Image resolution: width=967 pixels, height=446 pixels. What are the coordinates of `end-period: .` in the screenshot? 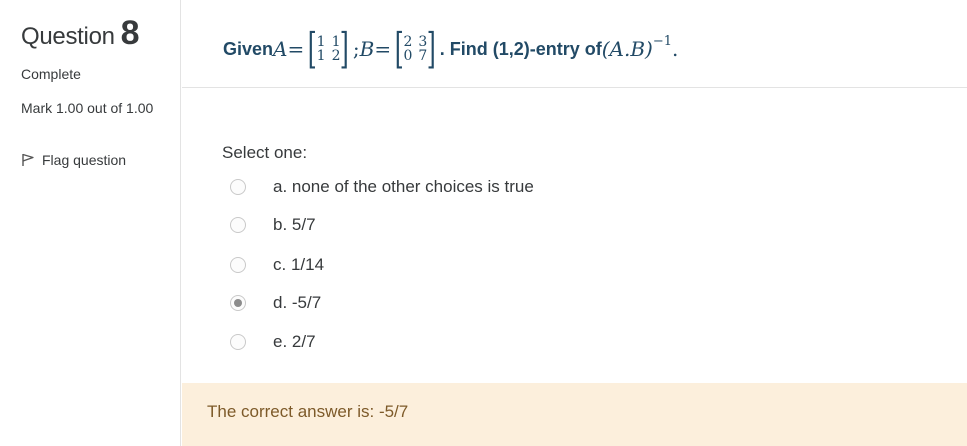 It's located at (675, 49).